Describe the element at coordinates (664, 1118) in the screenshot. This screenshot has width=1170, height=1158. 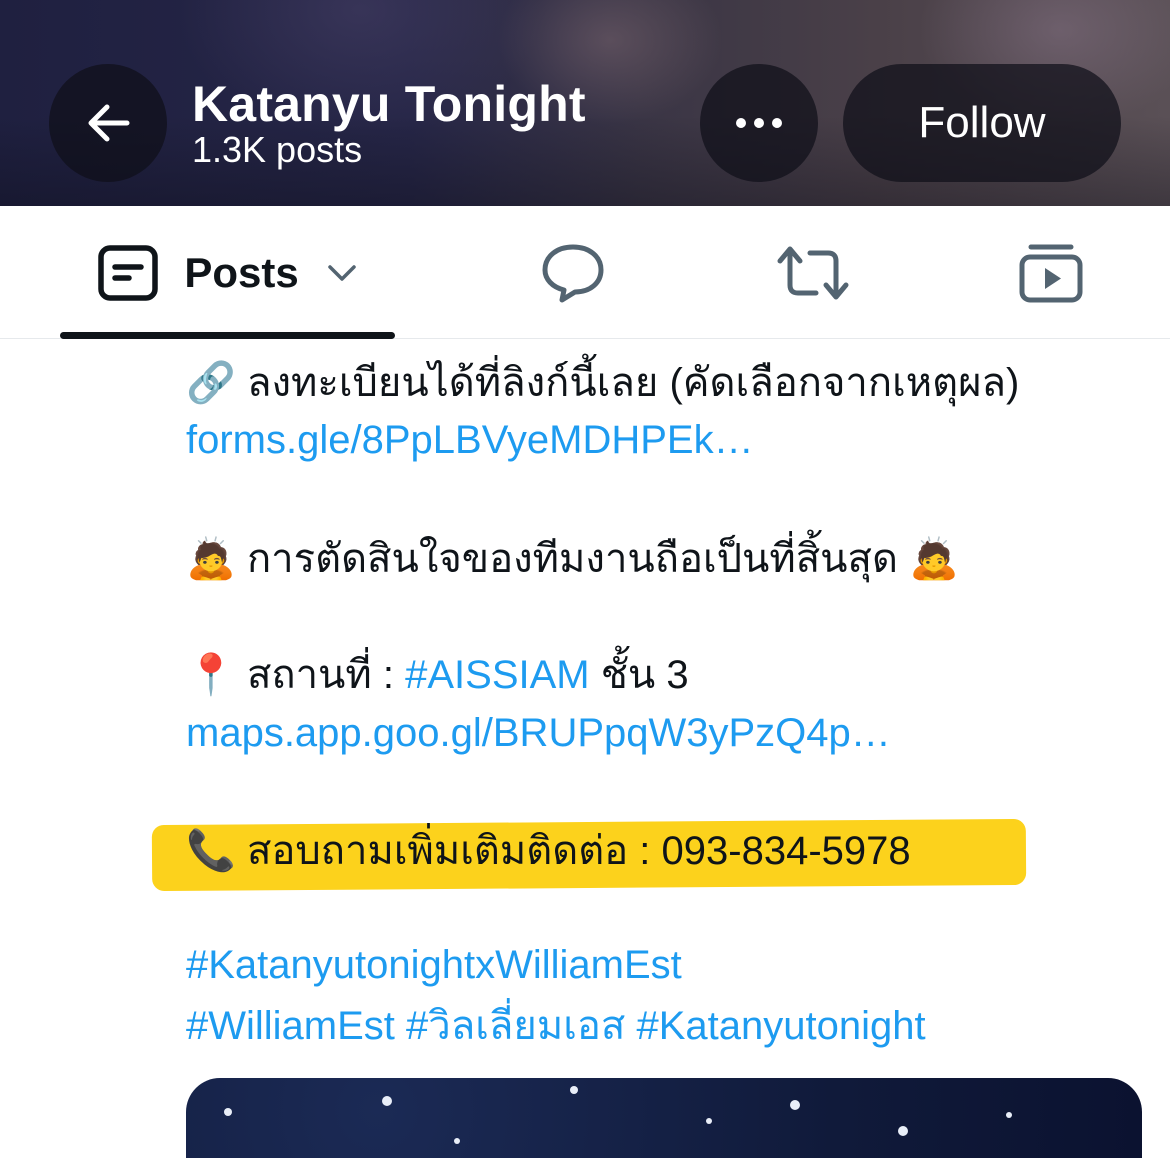
I see `post-media-image` at that location.